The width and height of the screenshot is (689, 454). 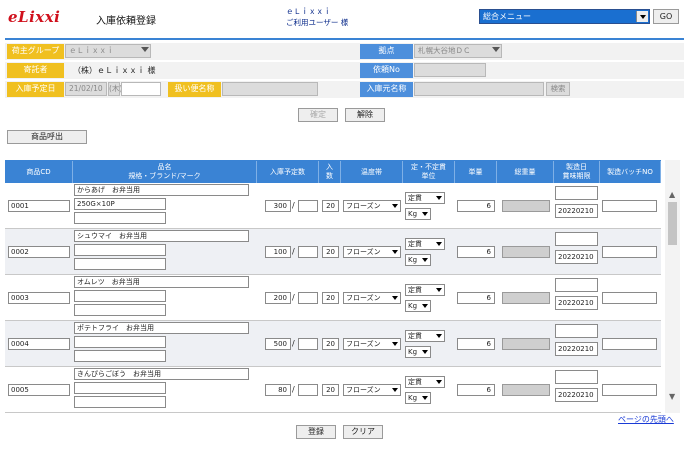 What do you see at coordinates (161, 190) in the screenshot?
I see `product-name-input: からあげ お弁当用` at bounding box center [161, 190].